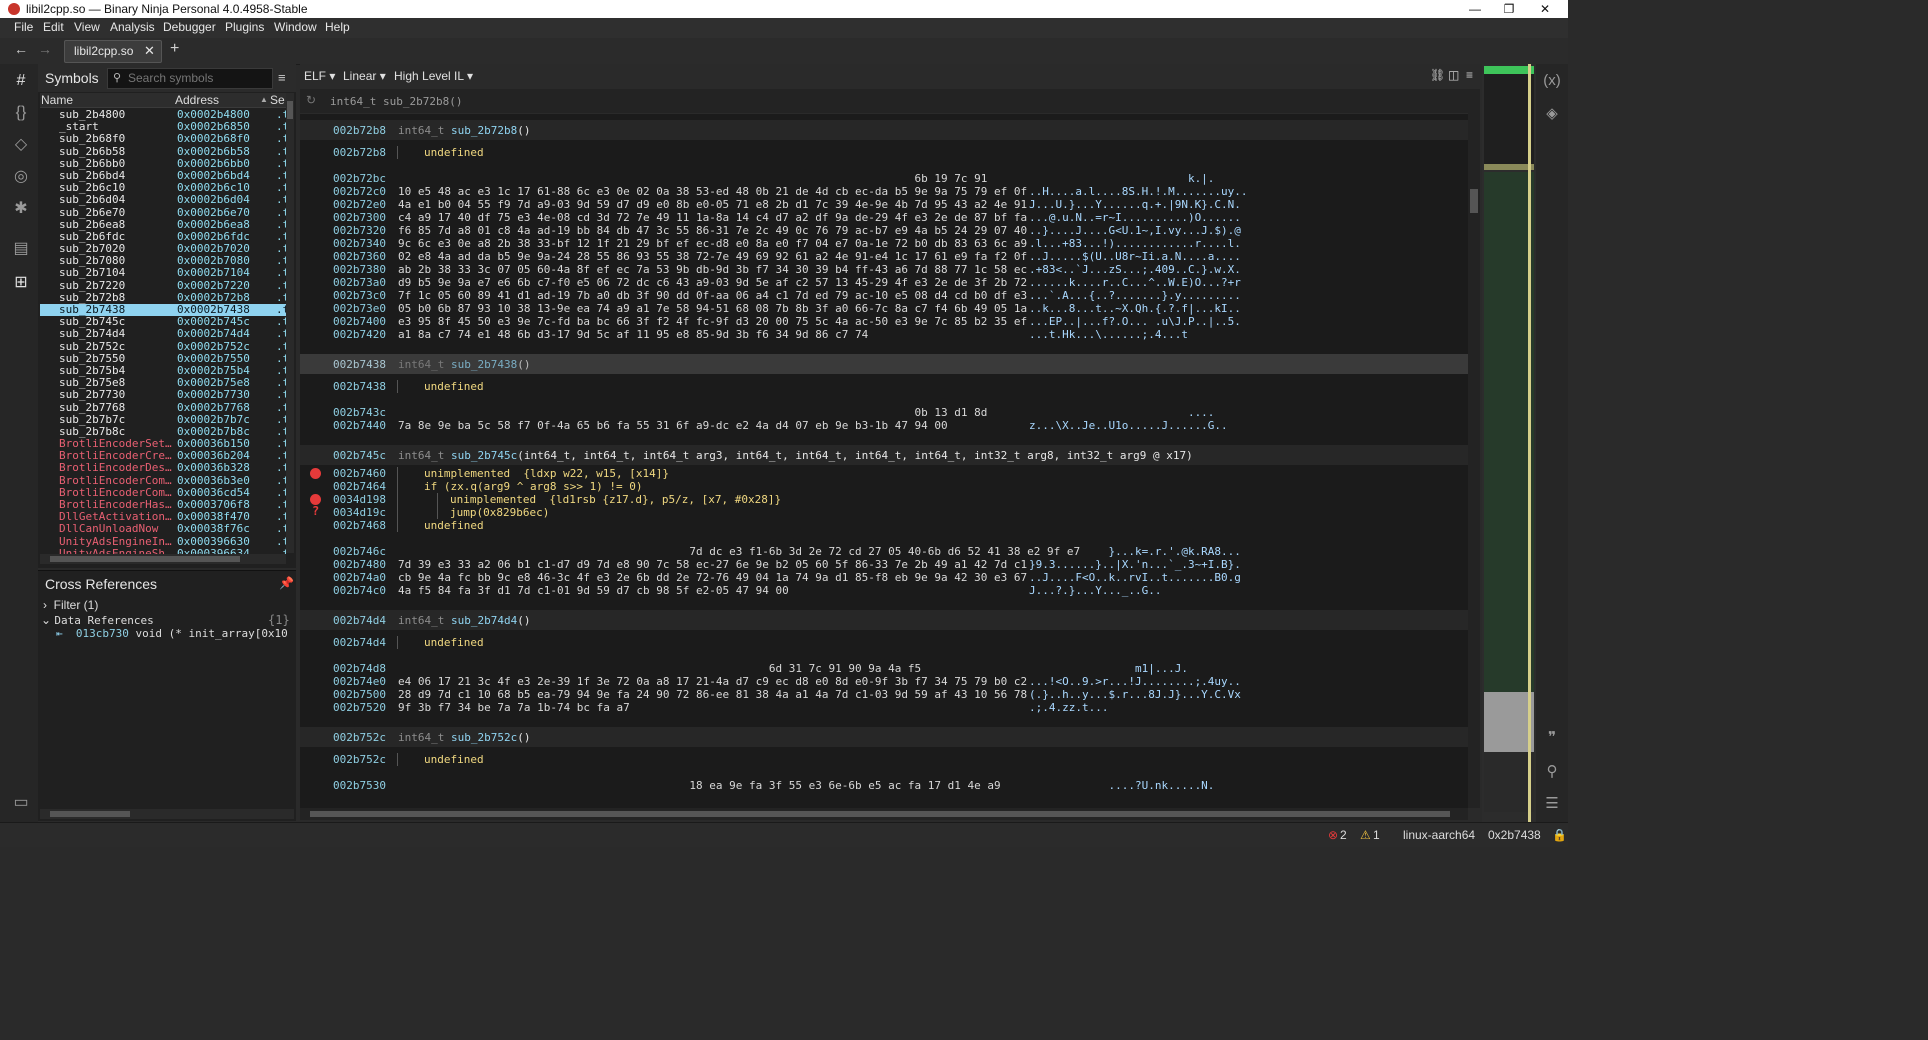  Describe the element at coordinates (484, 130) in the screenshot. I see `function-name: sub_2b72b8` at that location.